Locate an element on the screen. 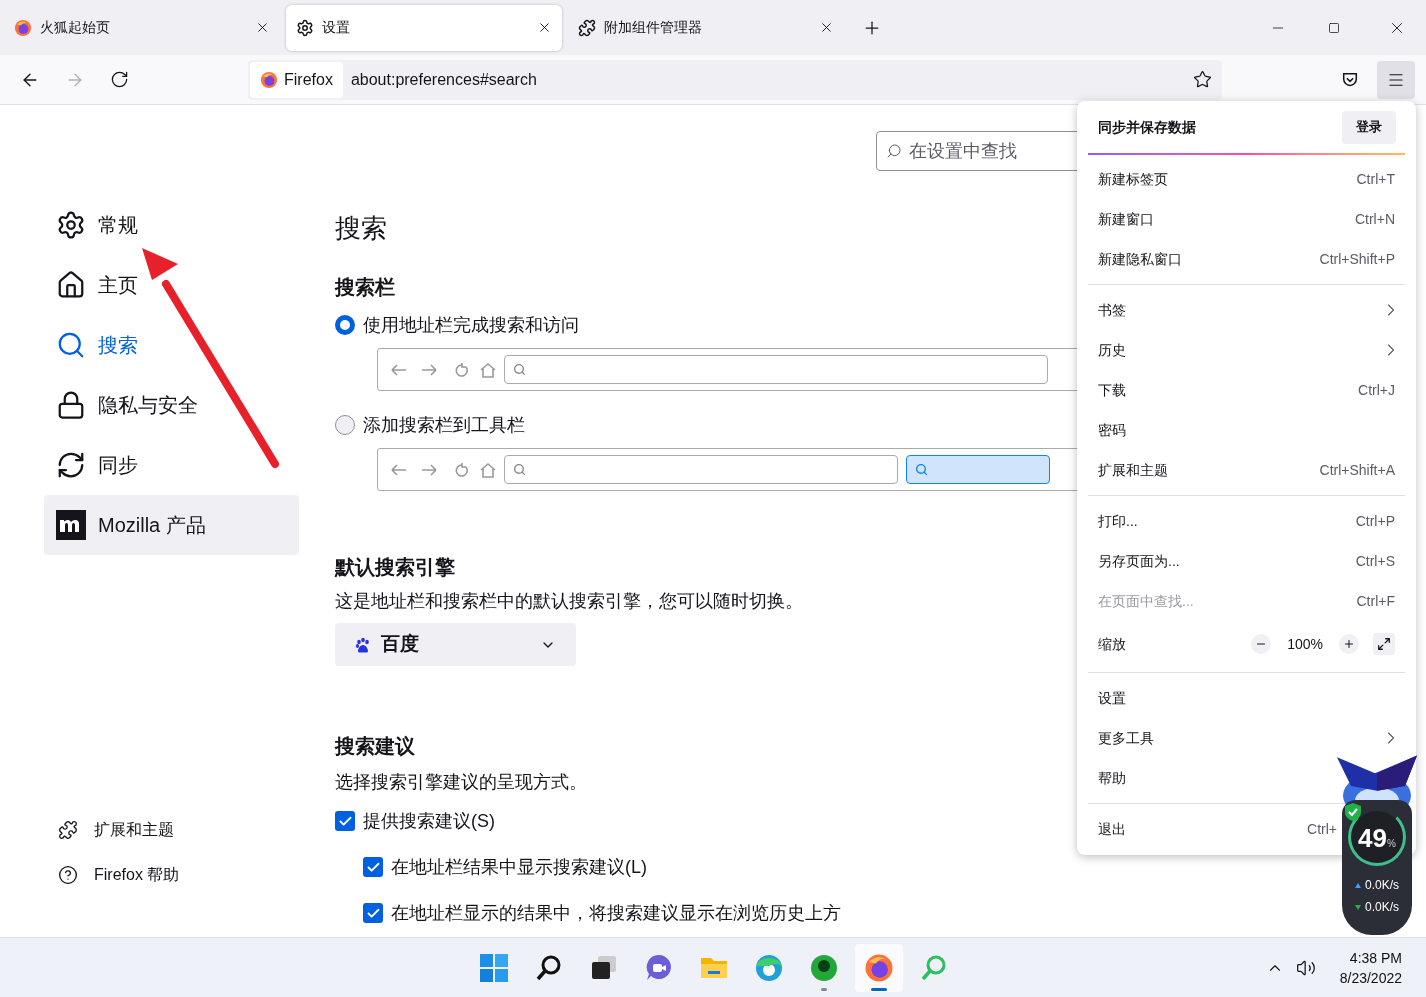 This screenshot has width=1426, height=997. reload-icon is located at coordinates (119, 79).